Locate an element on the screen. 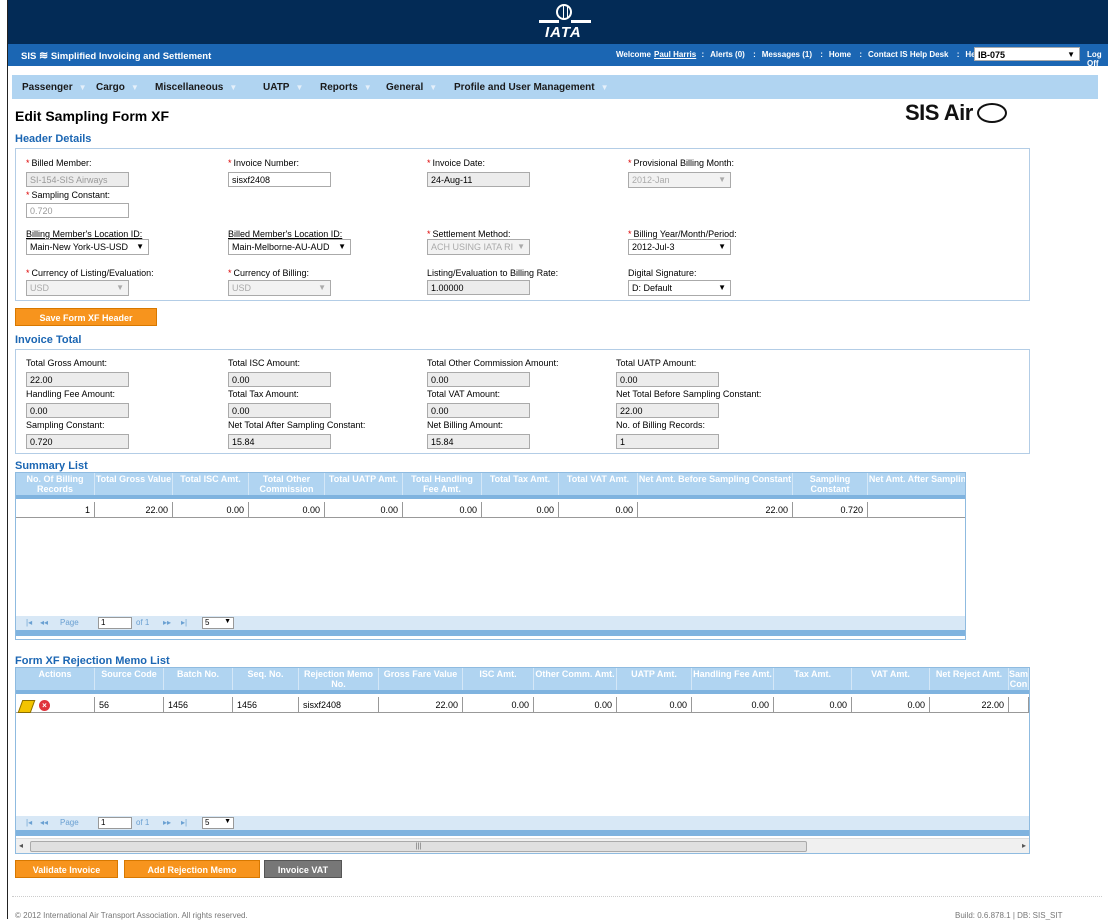 The image size is (1108, 920). alerts-link: Alerts (0) is located at coordinates (727, 54).